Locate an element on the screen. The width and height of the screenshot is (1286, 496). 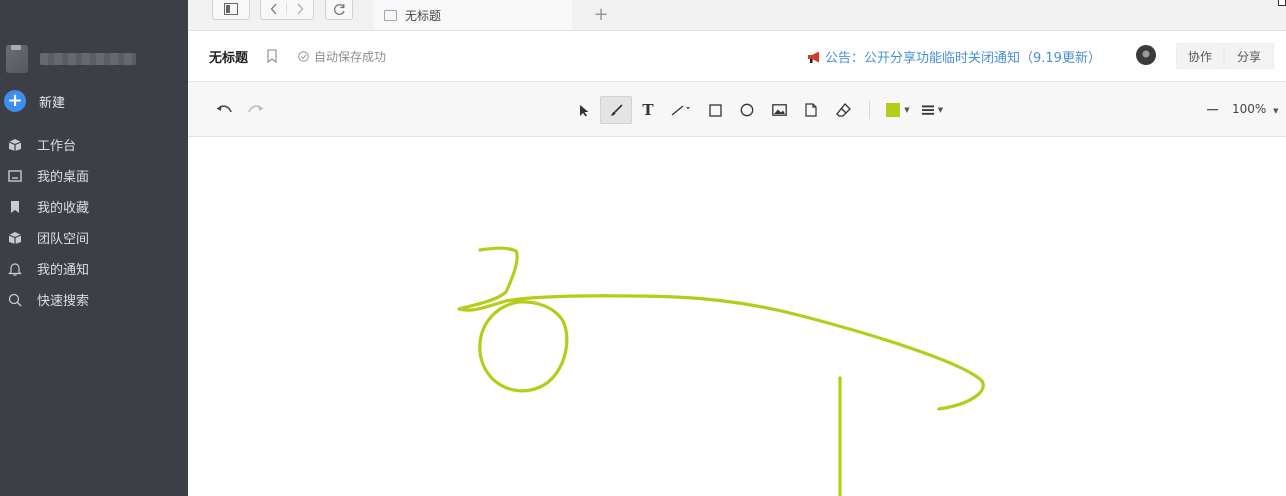
whiteboard-tab-icon is located at coordinates (390, 15).